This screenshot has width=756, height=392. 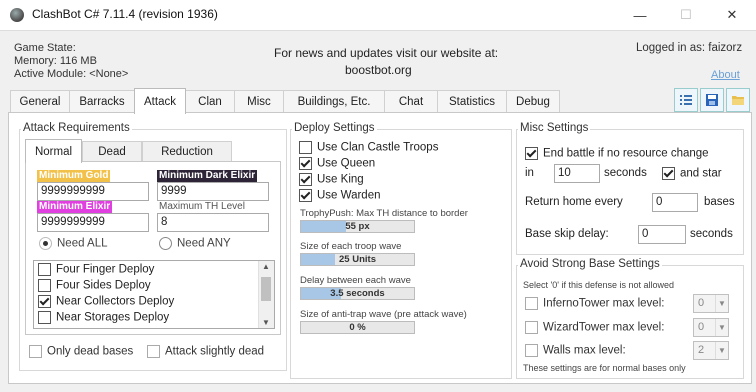 I want to click on about-link: About, so click(x=725, y=75).